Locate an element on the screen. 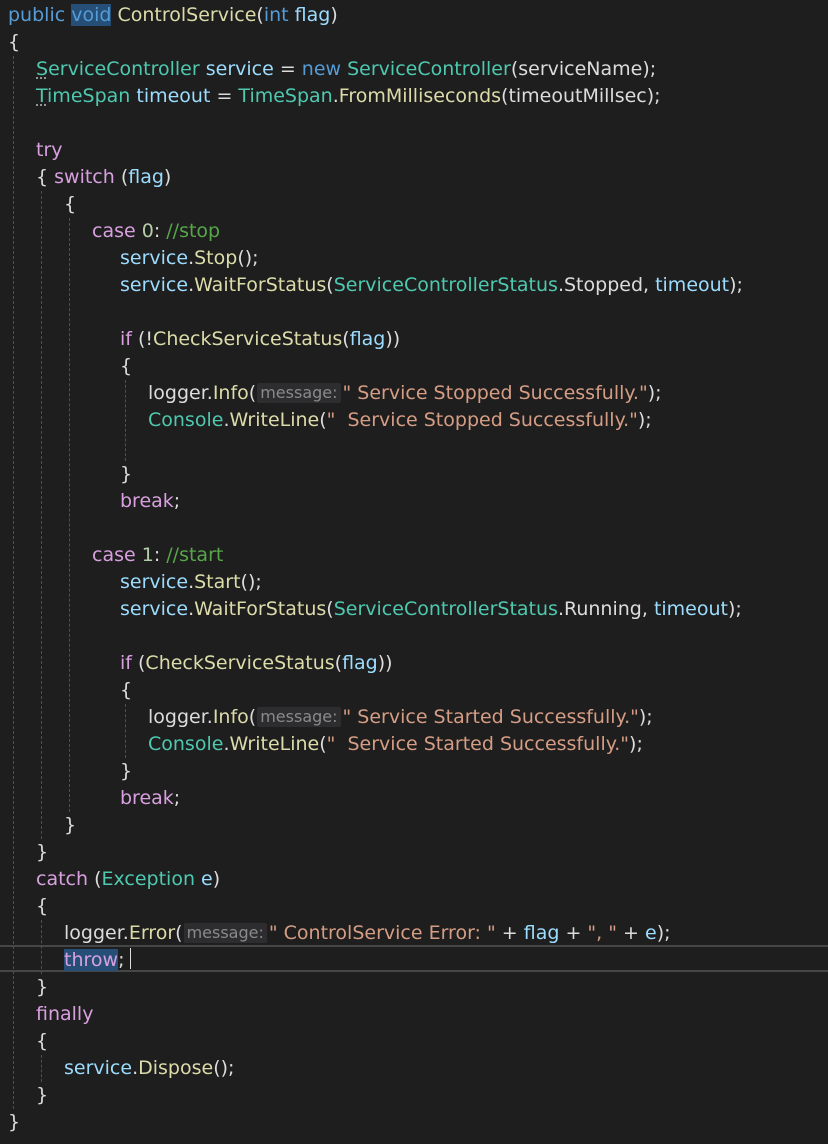 The width and height of the screenshot is (828, 1144). code-line: service.Dispose(); is located at coordinates (149, 1068).